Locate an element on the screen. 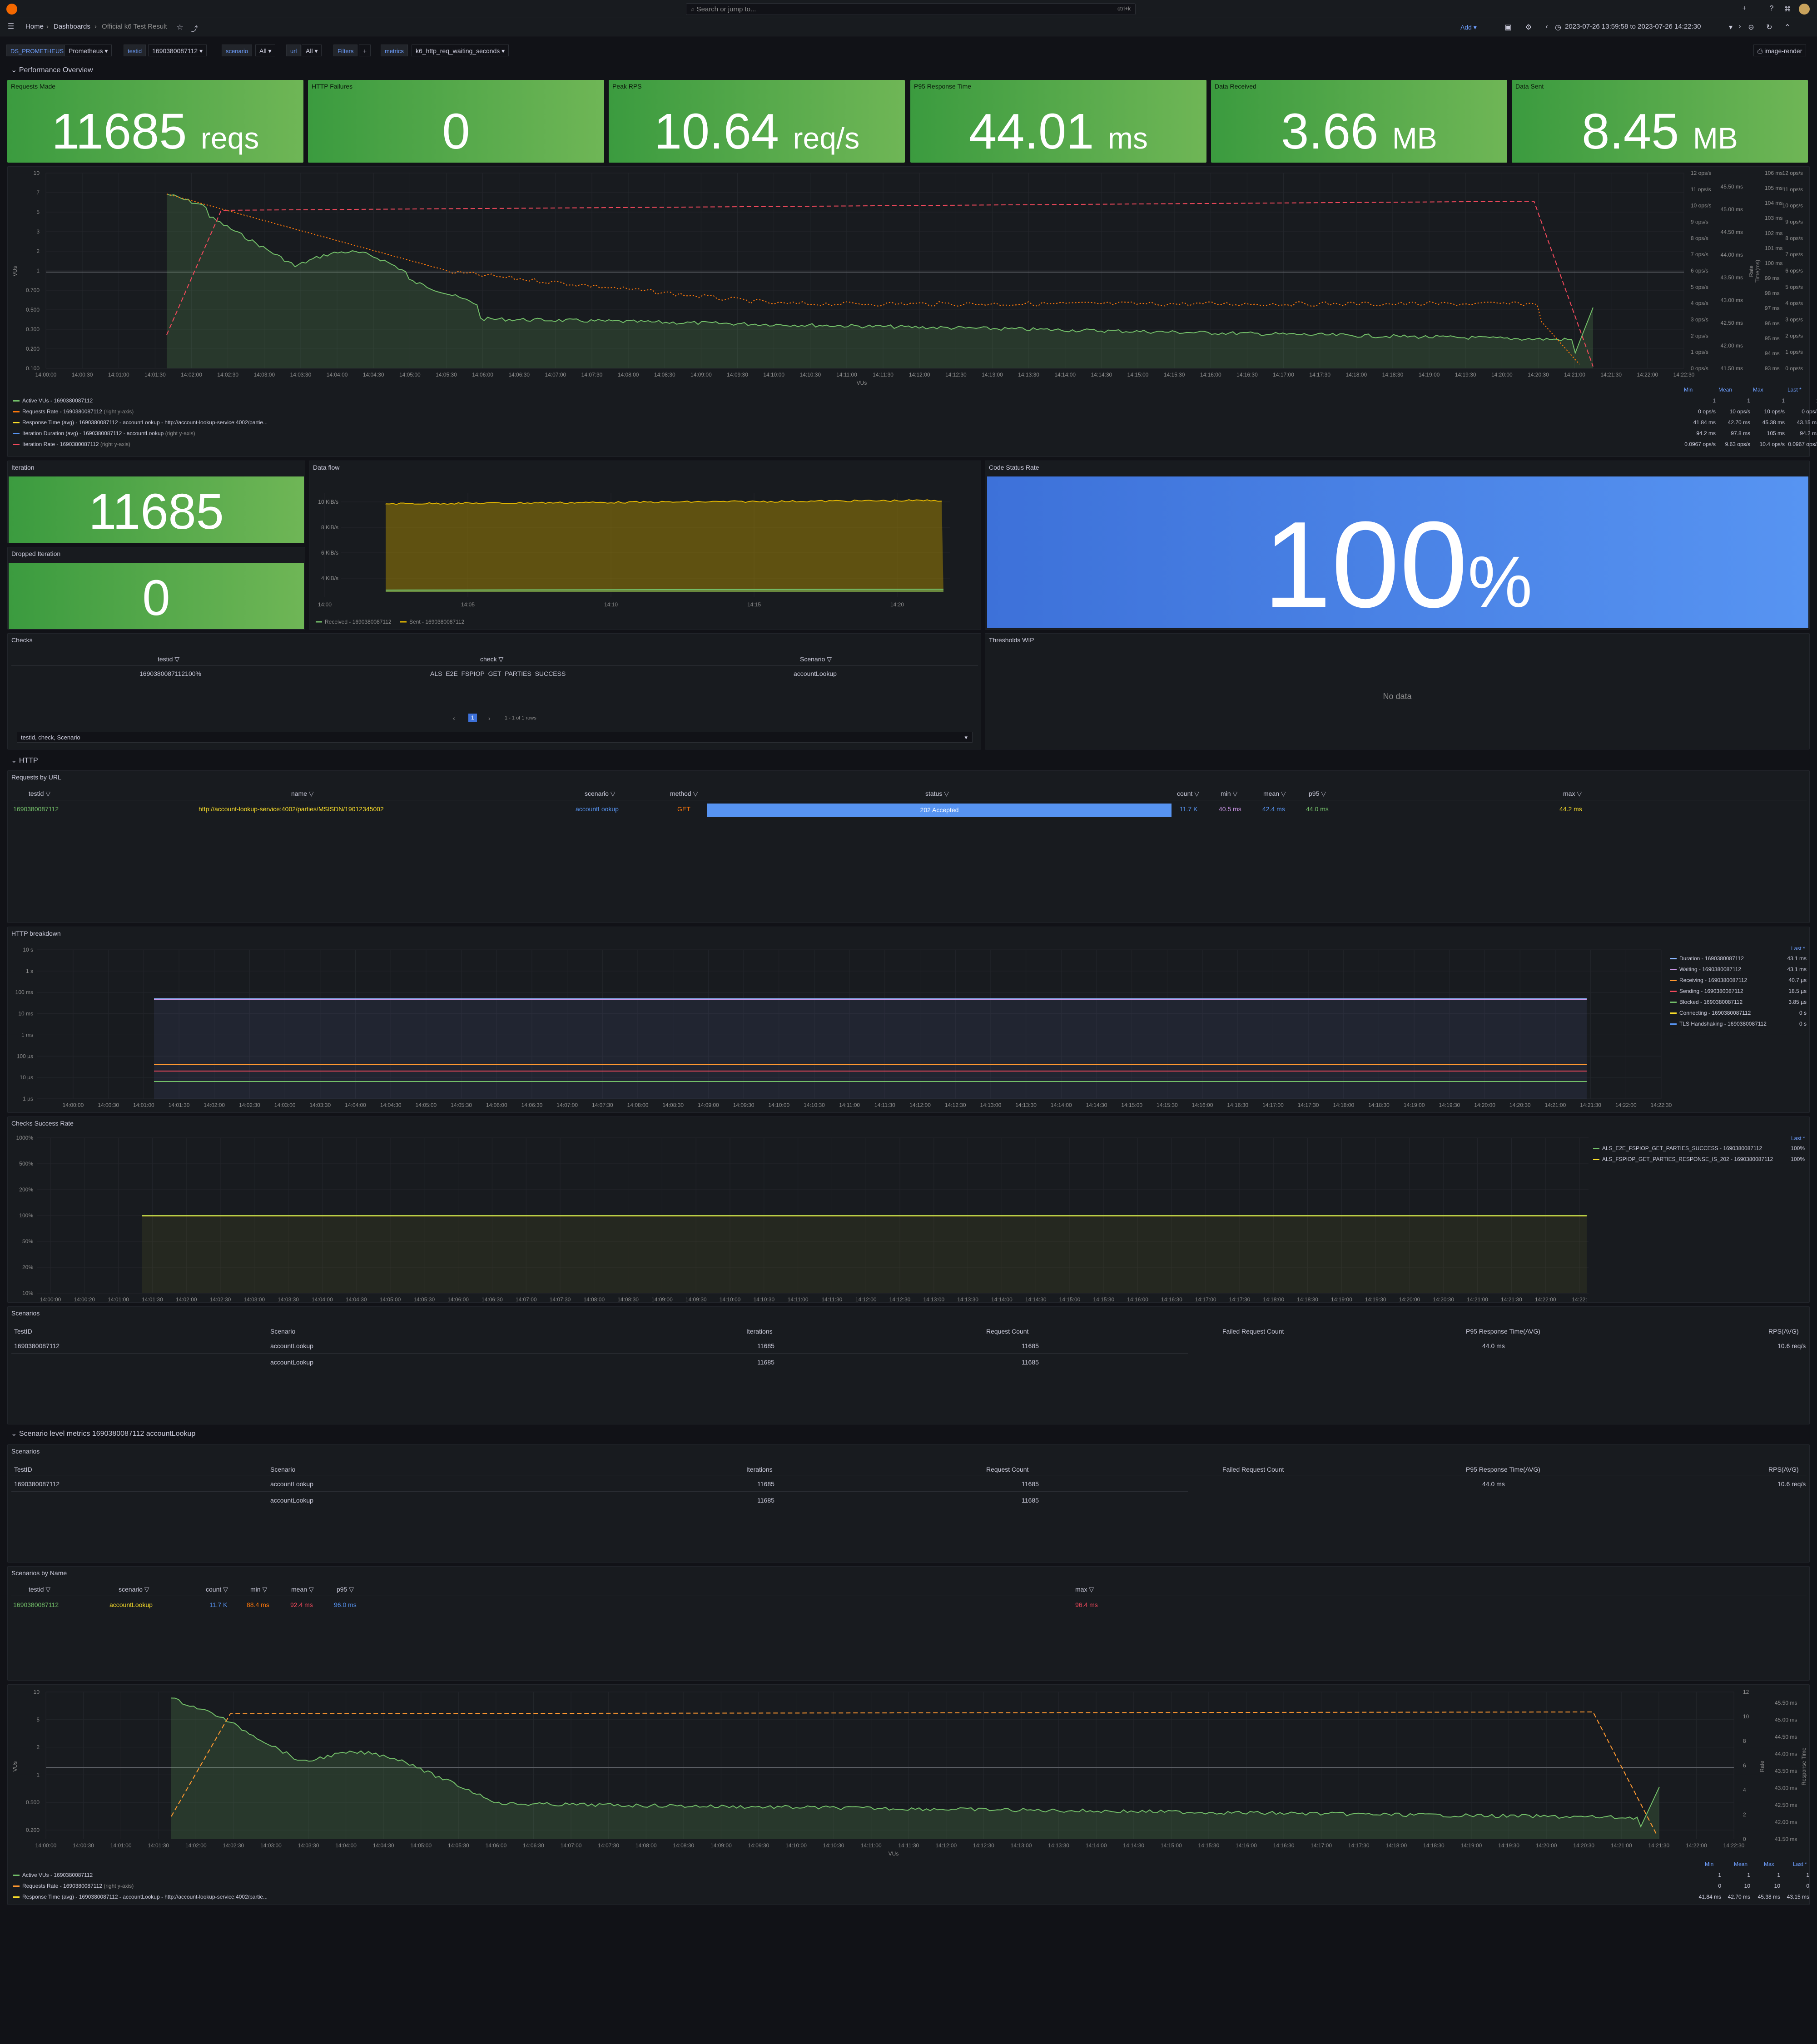 The height and width of the screenshot is (2044, 1817). sbn-header-mean: mean ▽ is located at coordinates (302, 1590).